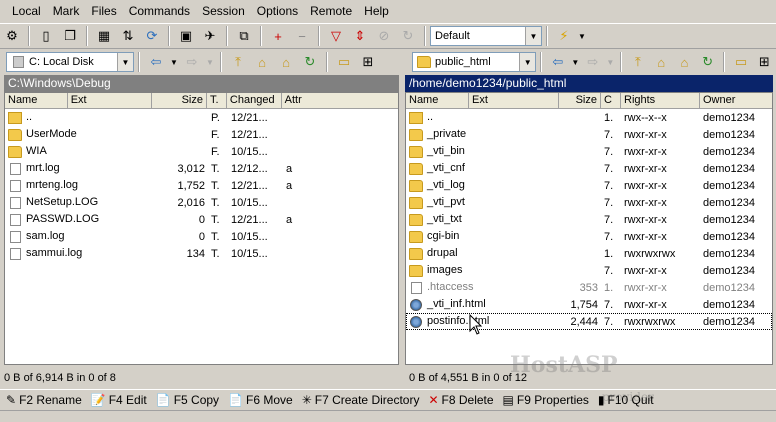  I want to click on table-row: _vti_cnf 7. rwxr-xr-x demo1234, so click(589, 168).